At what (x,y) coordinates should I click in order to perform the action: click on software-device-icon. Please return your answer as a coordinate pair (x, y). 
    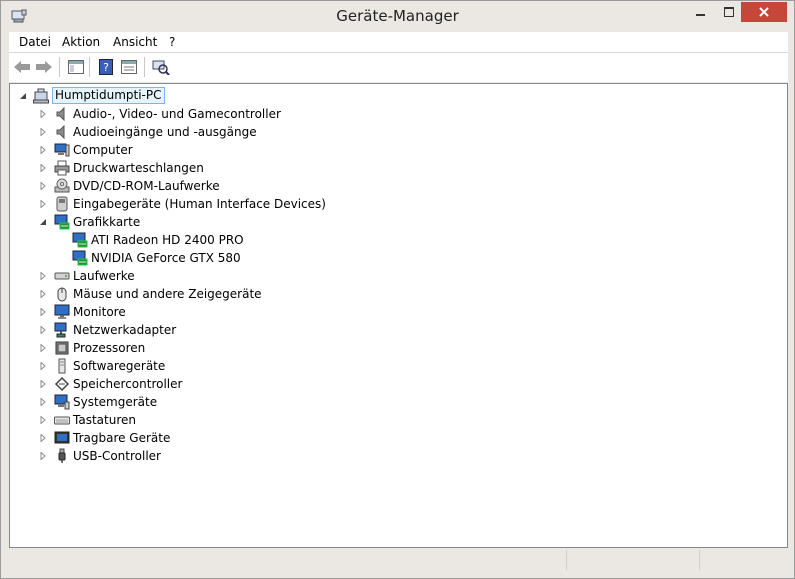
    Looking at the image, I should click on (62, 366).